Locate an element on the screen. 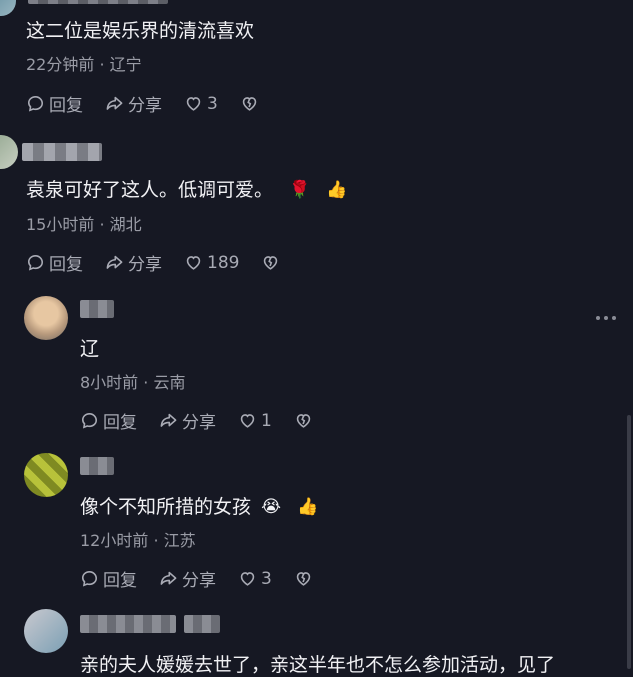  reply-text-body: 像个不知所措的女孩 is located at coordinates (166, 507).